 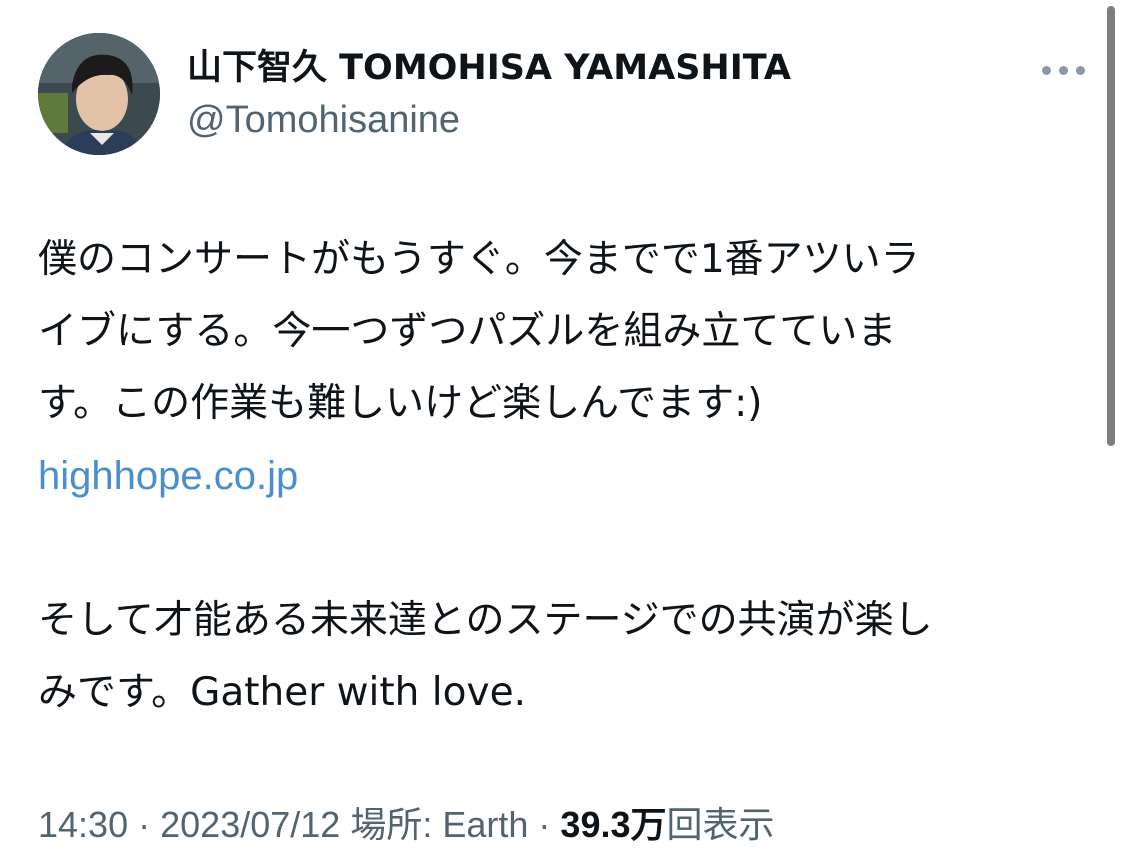 What do you see at coordinates (479, 259) in the screenshot?
I see `tweet-text-line: 僕のコンサートがもうすぐ。今までで1番アツいラ` at bounding box center [479, 259].